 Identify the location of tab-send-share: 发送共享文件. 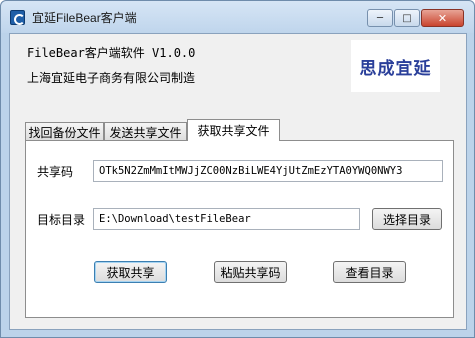
(145, 131).